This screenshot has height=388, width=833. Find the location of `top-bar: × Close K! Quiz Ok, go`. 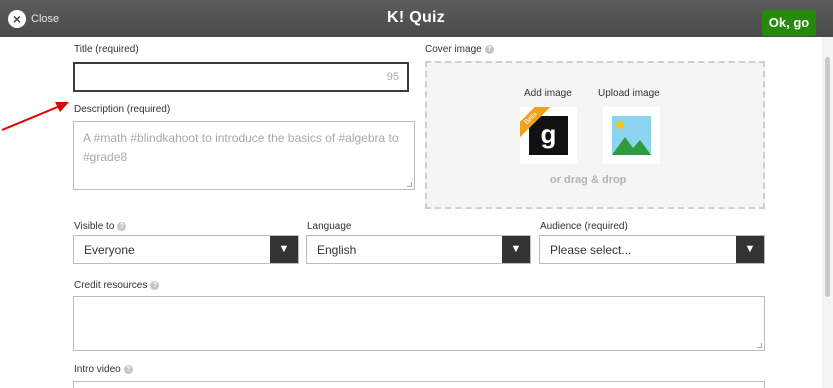

top-bar: × Close K! Quiz Ok, go is located at coordinates (416, 18).